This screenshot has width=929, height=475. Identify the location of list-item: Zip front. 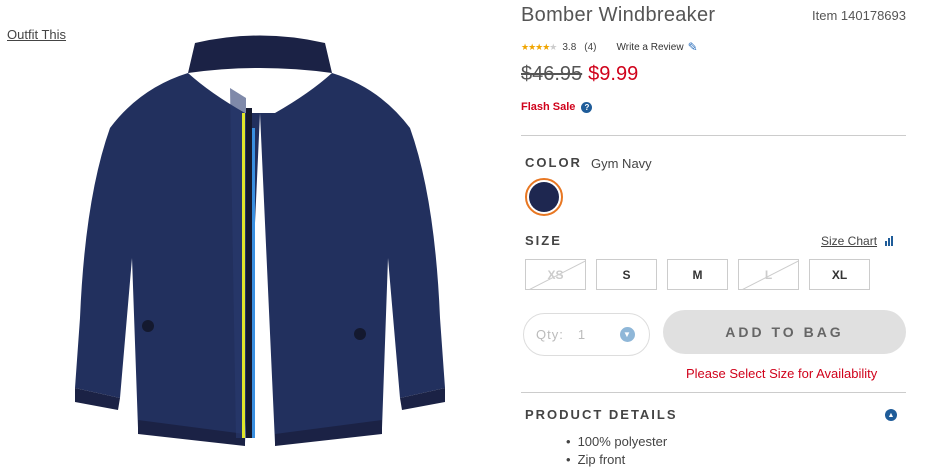
(616, 460).